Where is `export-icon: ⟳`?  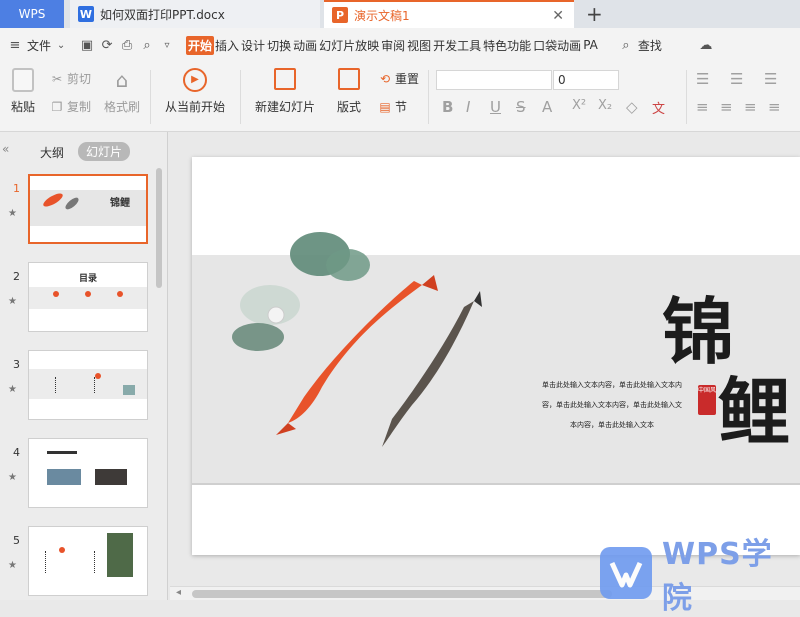 export-icon: ⟳ is located at coordinates (107, 45).